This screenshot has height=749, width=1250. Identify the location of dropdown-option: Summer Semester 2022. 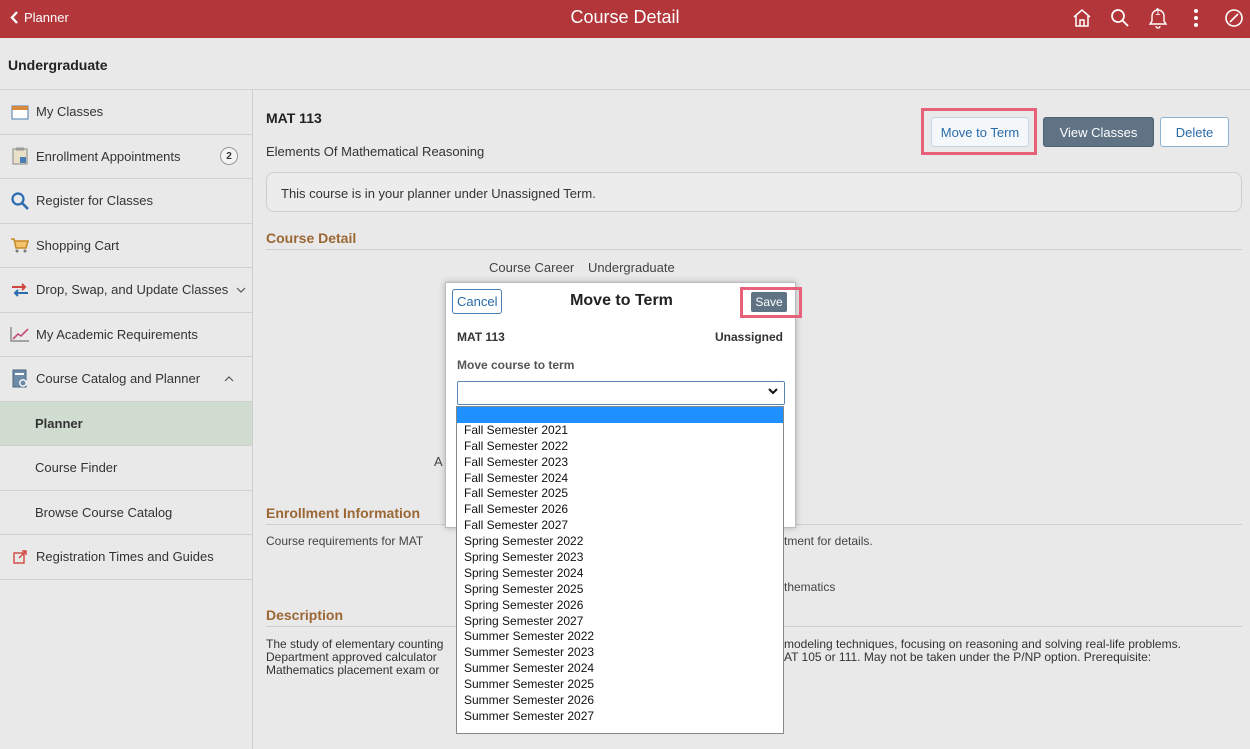
(620, 637).